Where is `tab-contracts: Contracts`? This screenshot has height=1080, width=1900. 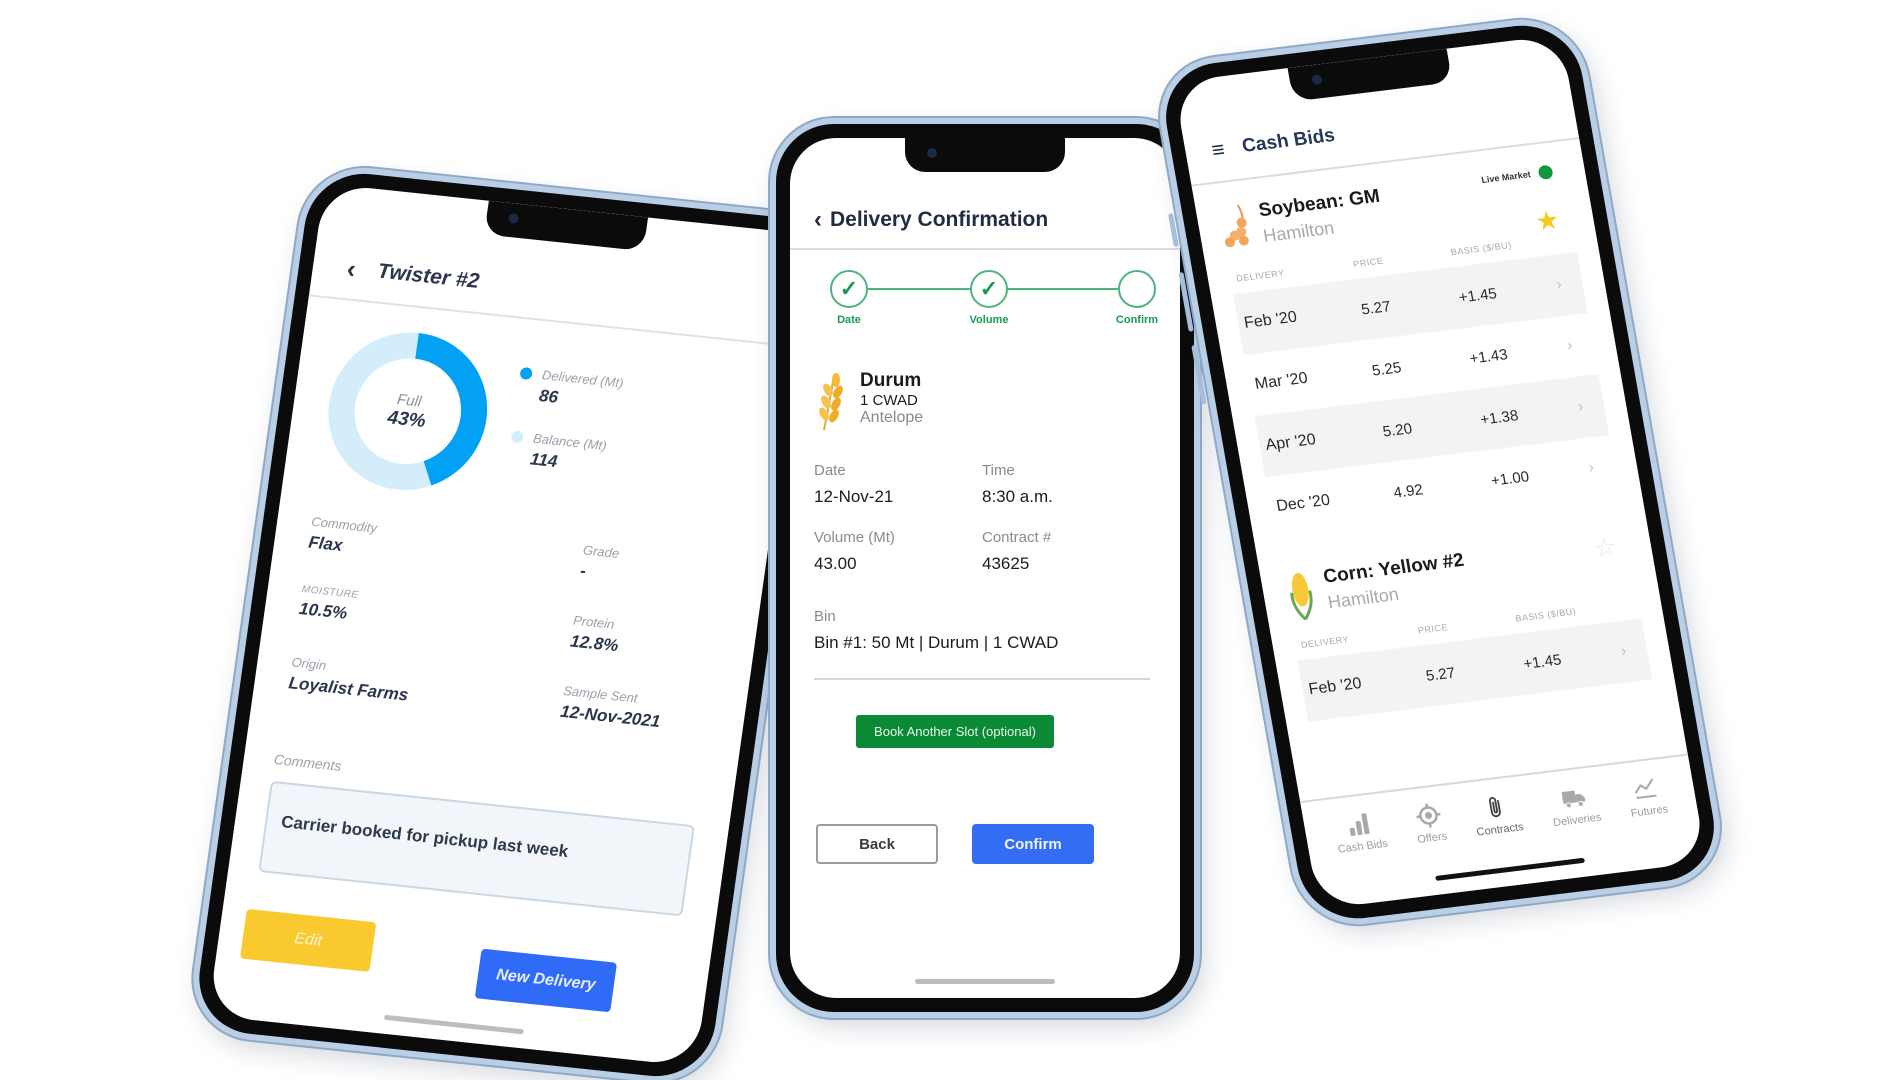 tab-contracts: Contracts is located at coordinates (1498, 815).